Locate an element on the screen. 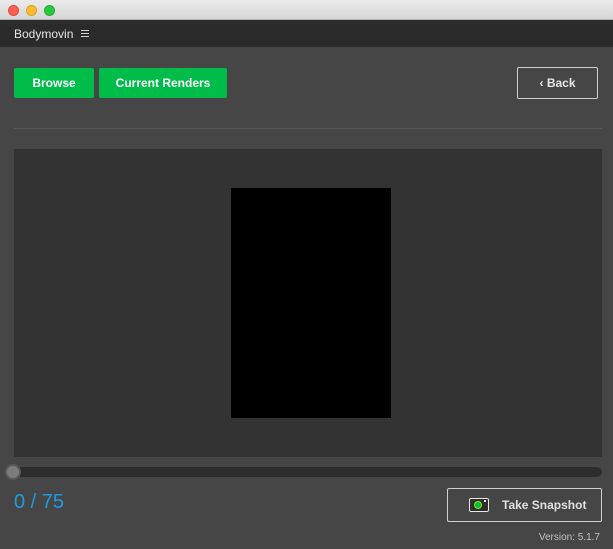  panel-header: Bodymovin is located at coordinates (306, 33).